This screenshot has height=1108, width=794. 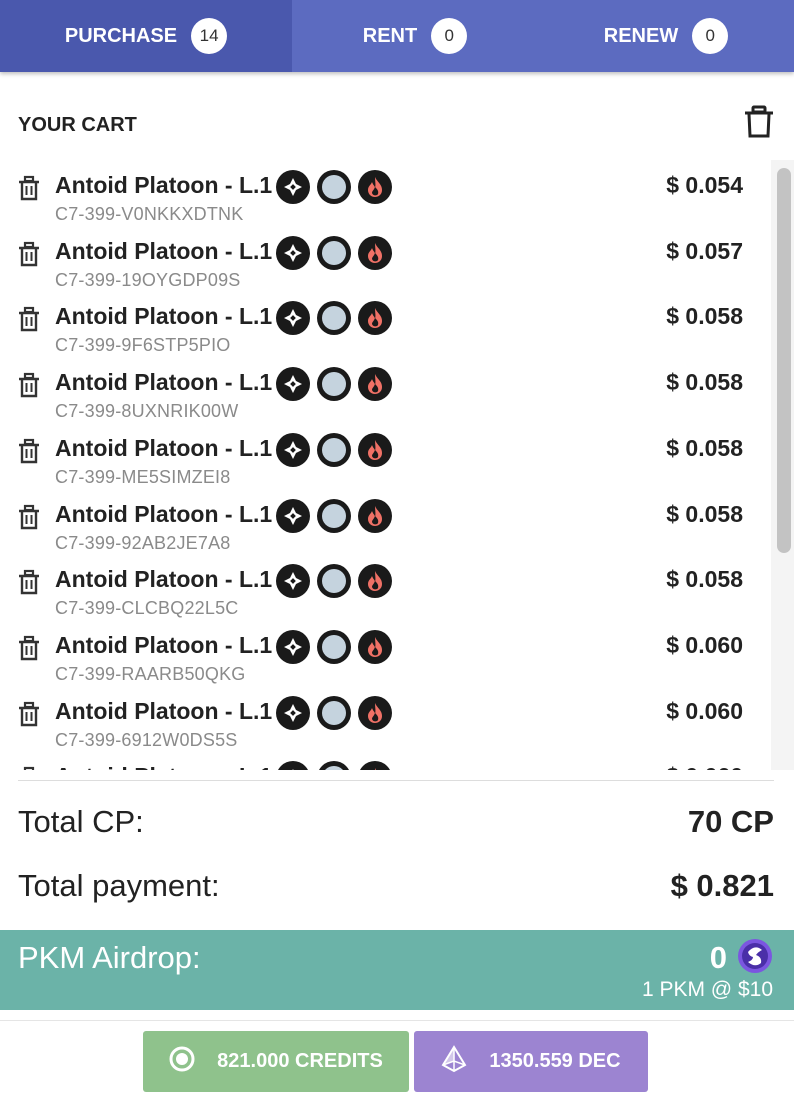 I want to click on tab-renew-label: RENEW, so click(x=641, y=35).